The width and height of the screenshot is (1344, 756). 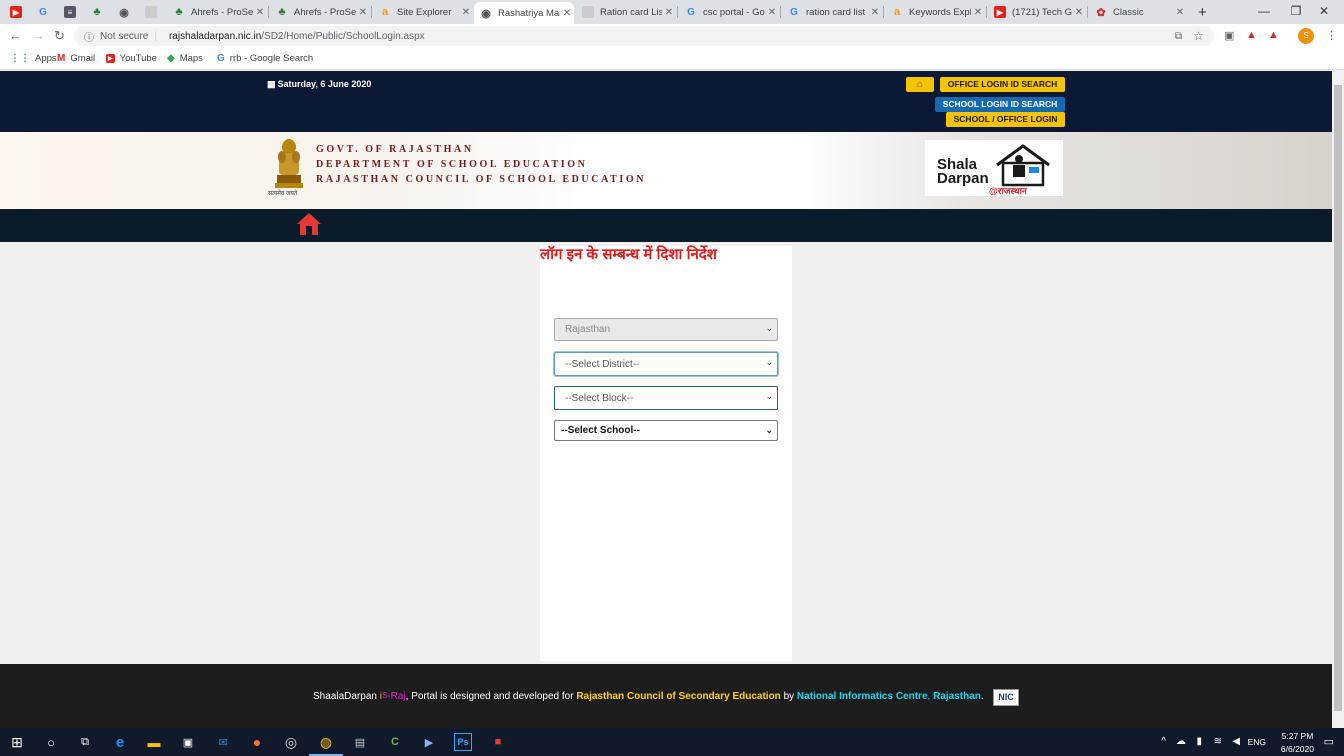 I want to click on camtasia-icon: C, so click(x=395, y=742).